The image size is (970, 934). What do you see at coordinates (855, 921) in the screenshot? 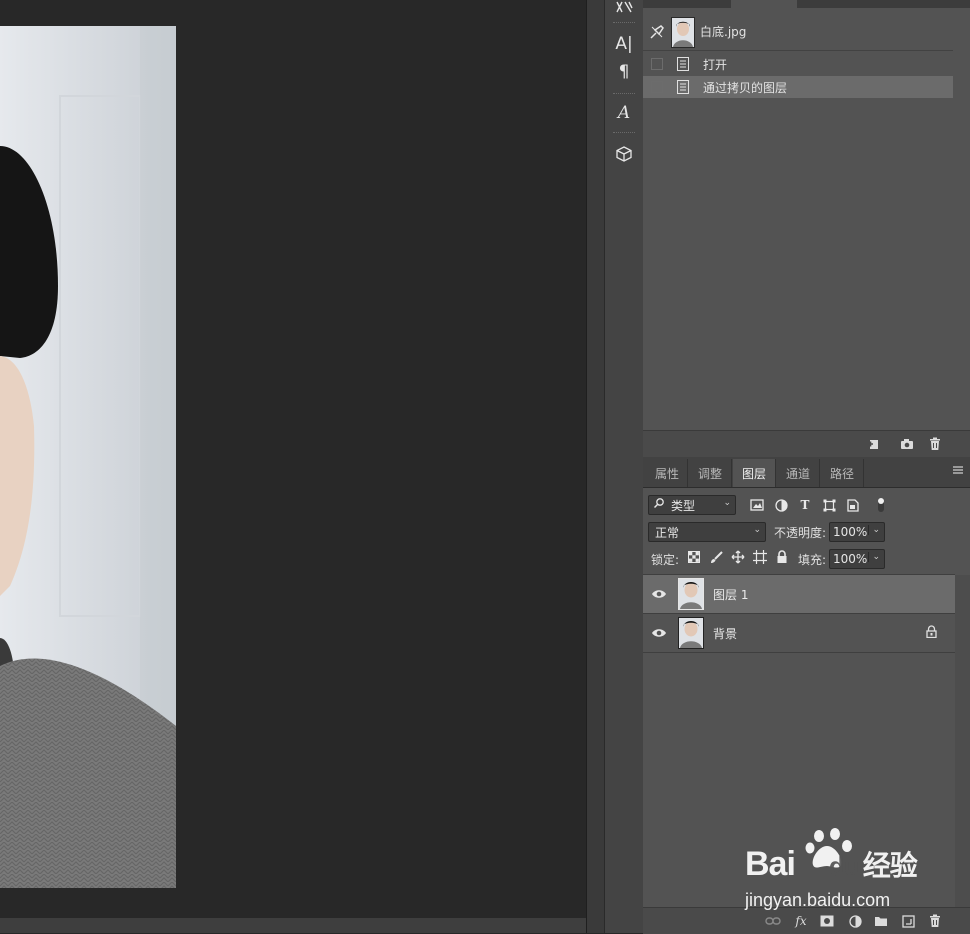
I see `adjustment-layer-icon` at bounding box center [855, 921].